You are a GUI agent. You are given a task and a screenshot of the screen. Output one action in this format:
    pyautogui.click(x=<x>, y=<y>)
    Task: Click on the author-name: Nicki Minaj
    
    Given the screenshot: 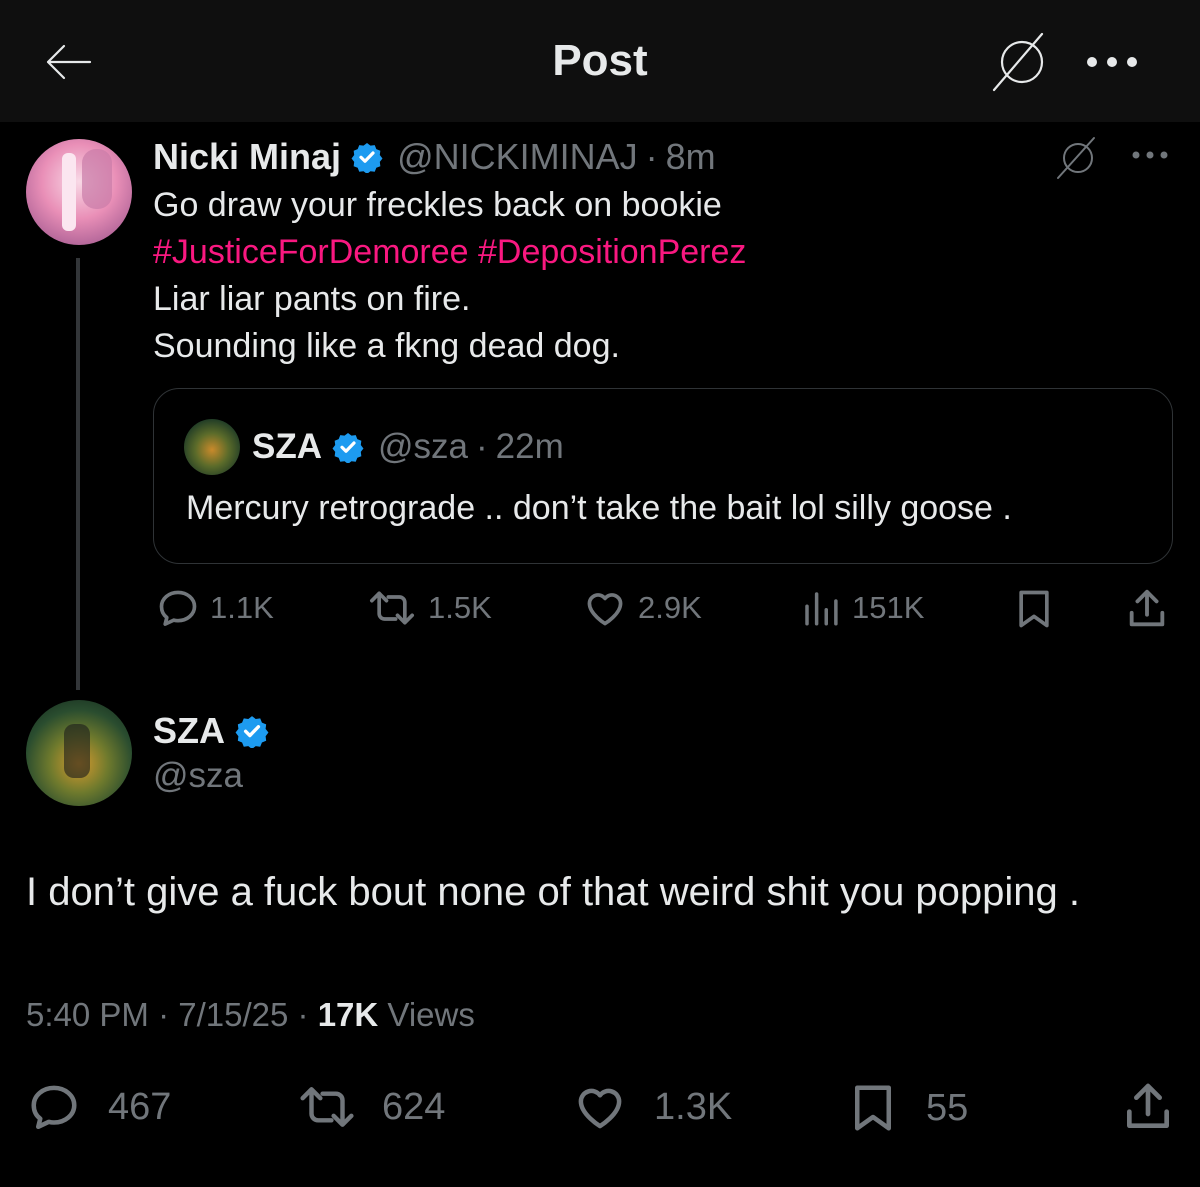 What is the action you would take?
    pyautogui.click(x=247, y=157)
    